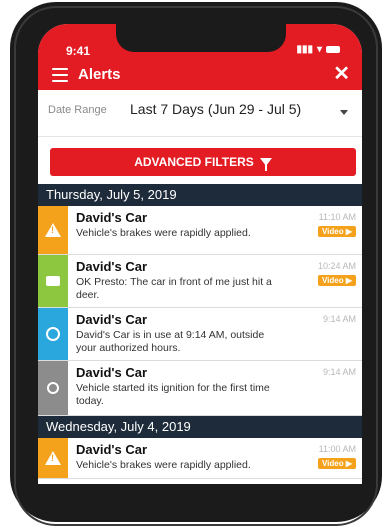 The image size is (390, 526). I want to click on date-range-label: Date Range, so click(77, 110).